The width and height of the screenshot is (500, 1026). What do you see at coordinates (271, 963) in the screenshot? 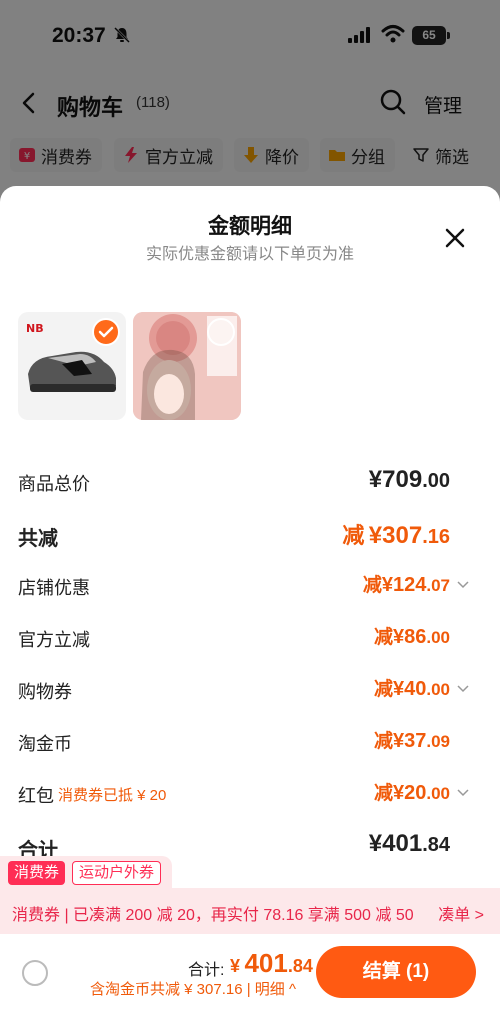
I see `total-value: ¥ 401.84` at bounding box center [271, 963].